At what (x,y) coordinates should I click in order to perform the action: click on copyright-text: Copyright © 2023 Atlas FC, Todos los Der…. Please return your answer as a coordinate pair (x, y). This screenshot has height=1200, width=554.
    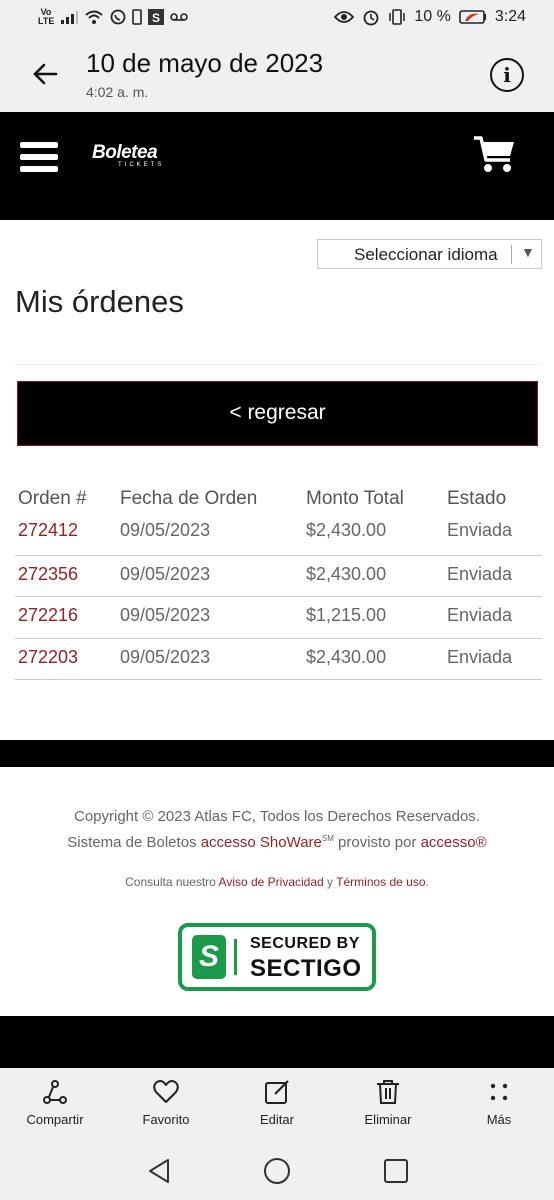
    Looking at the image, I should click on (277, 816).